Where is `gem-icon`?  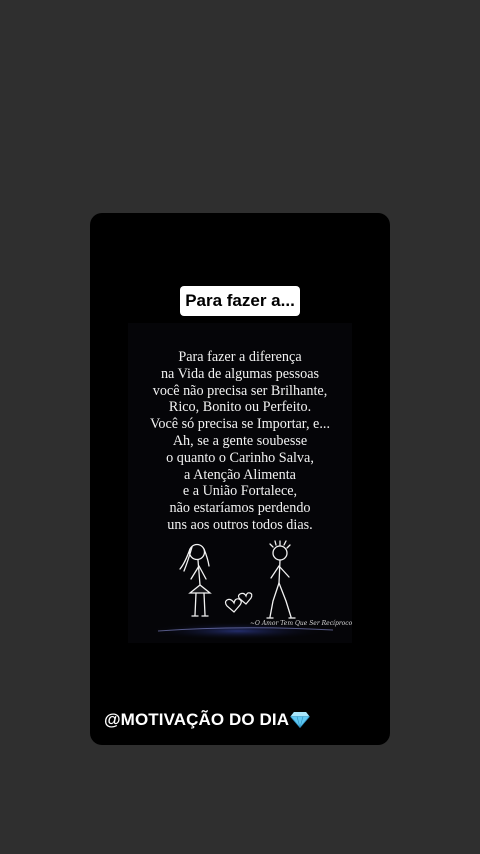
gem-icon is located at coordinates (300, 722).